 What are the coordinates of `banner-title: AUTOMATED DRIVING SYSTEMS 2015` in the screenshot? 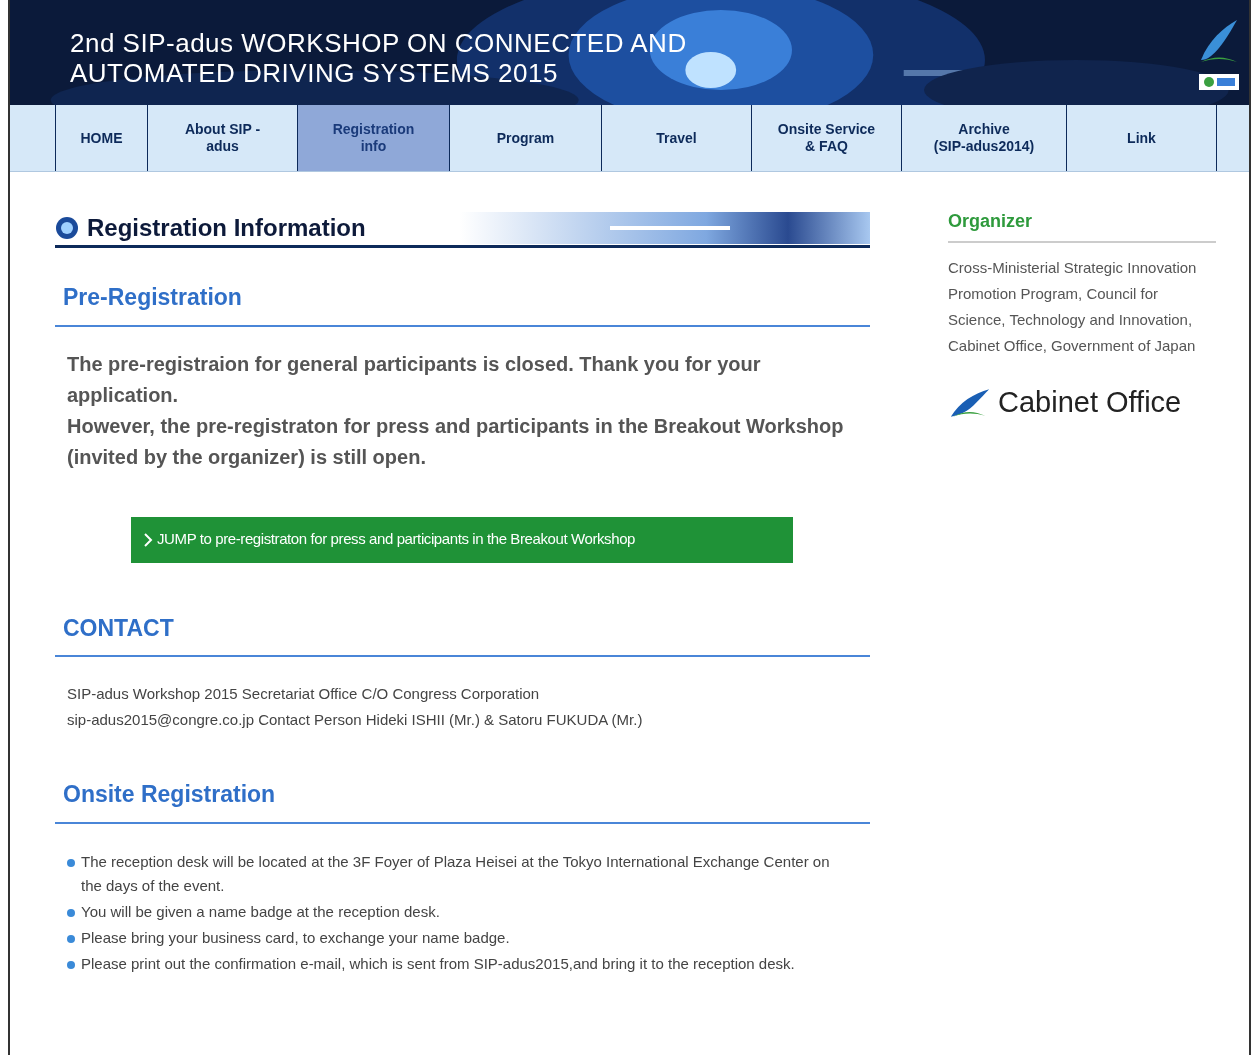 It's located at (314, 73).